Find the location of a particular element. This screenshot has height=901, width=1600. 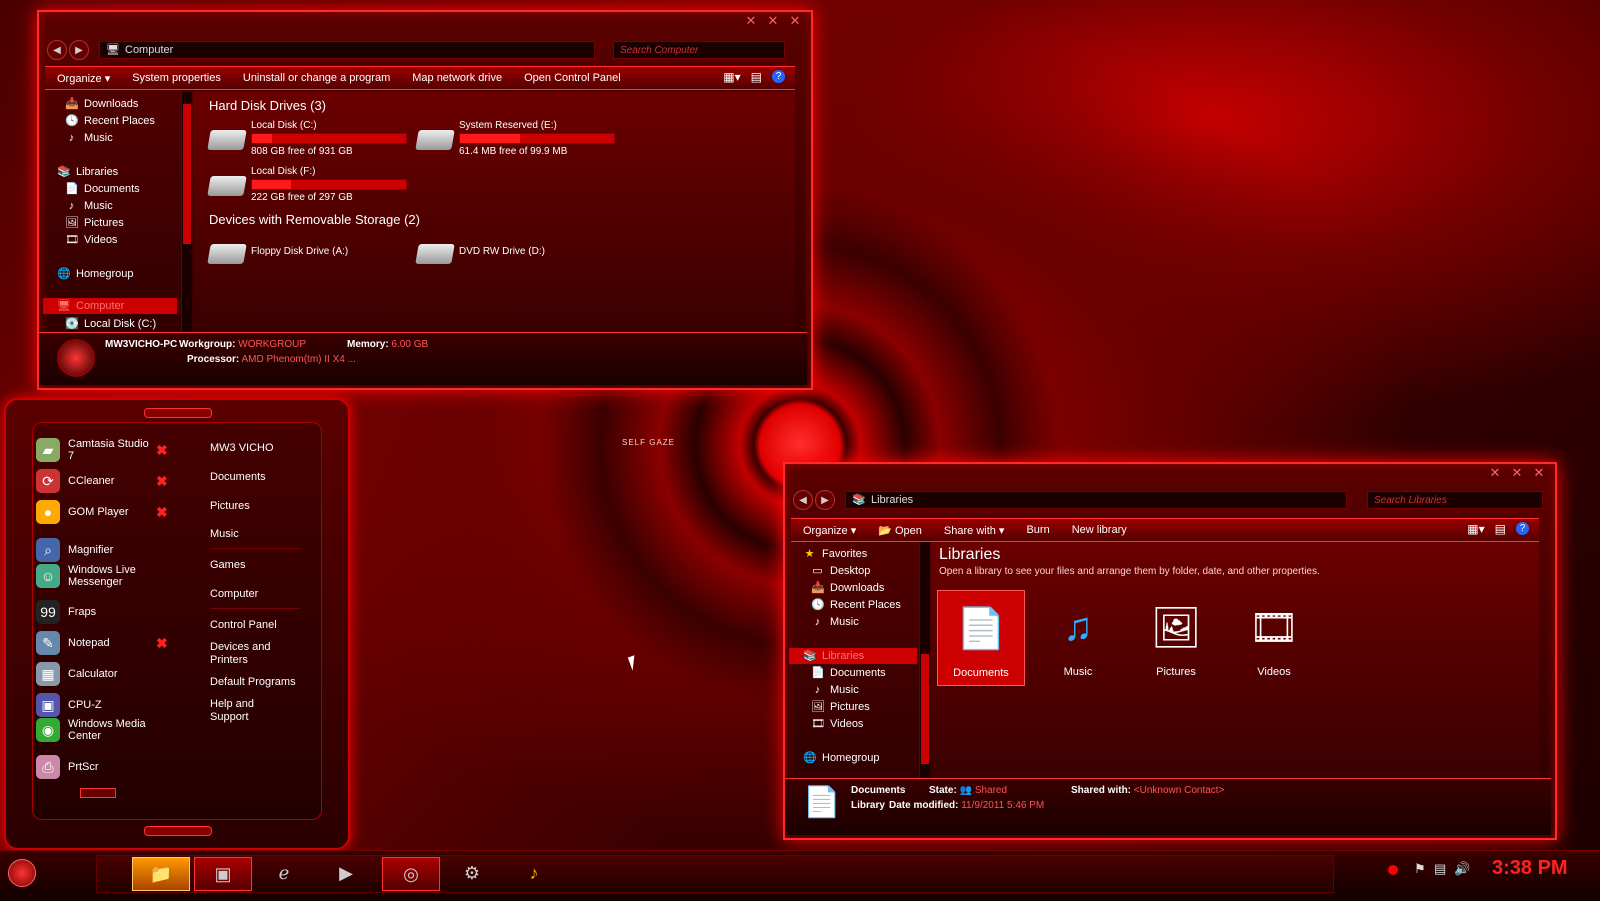

drive-dvd-d: DVD RW Drive (D:) is located at coordinates (516, 252).